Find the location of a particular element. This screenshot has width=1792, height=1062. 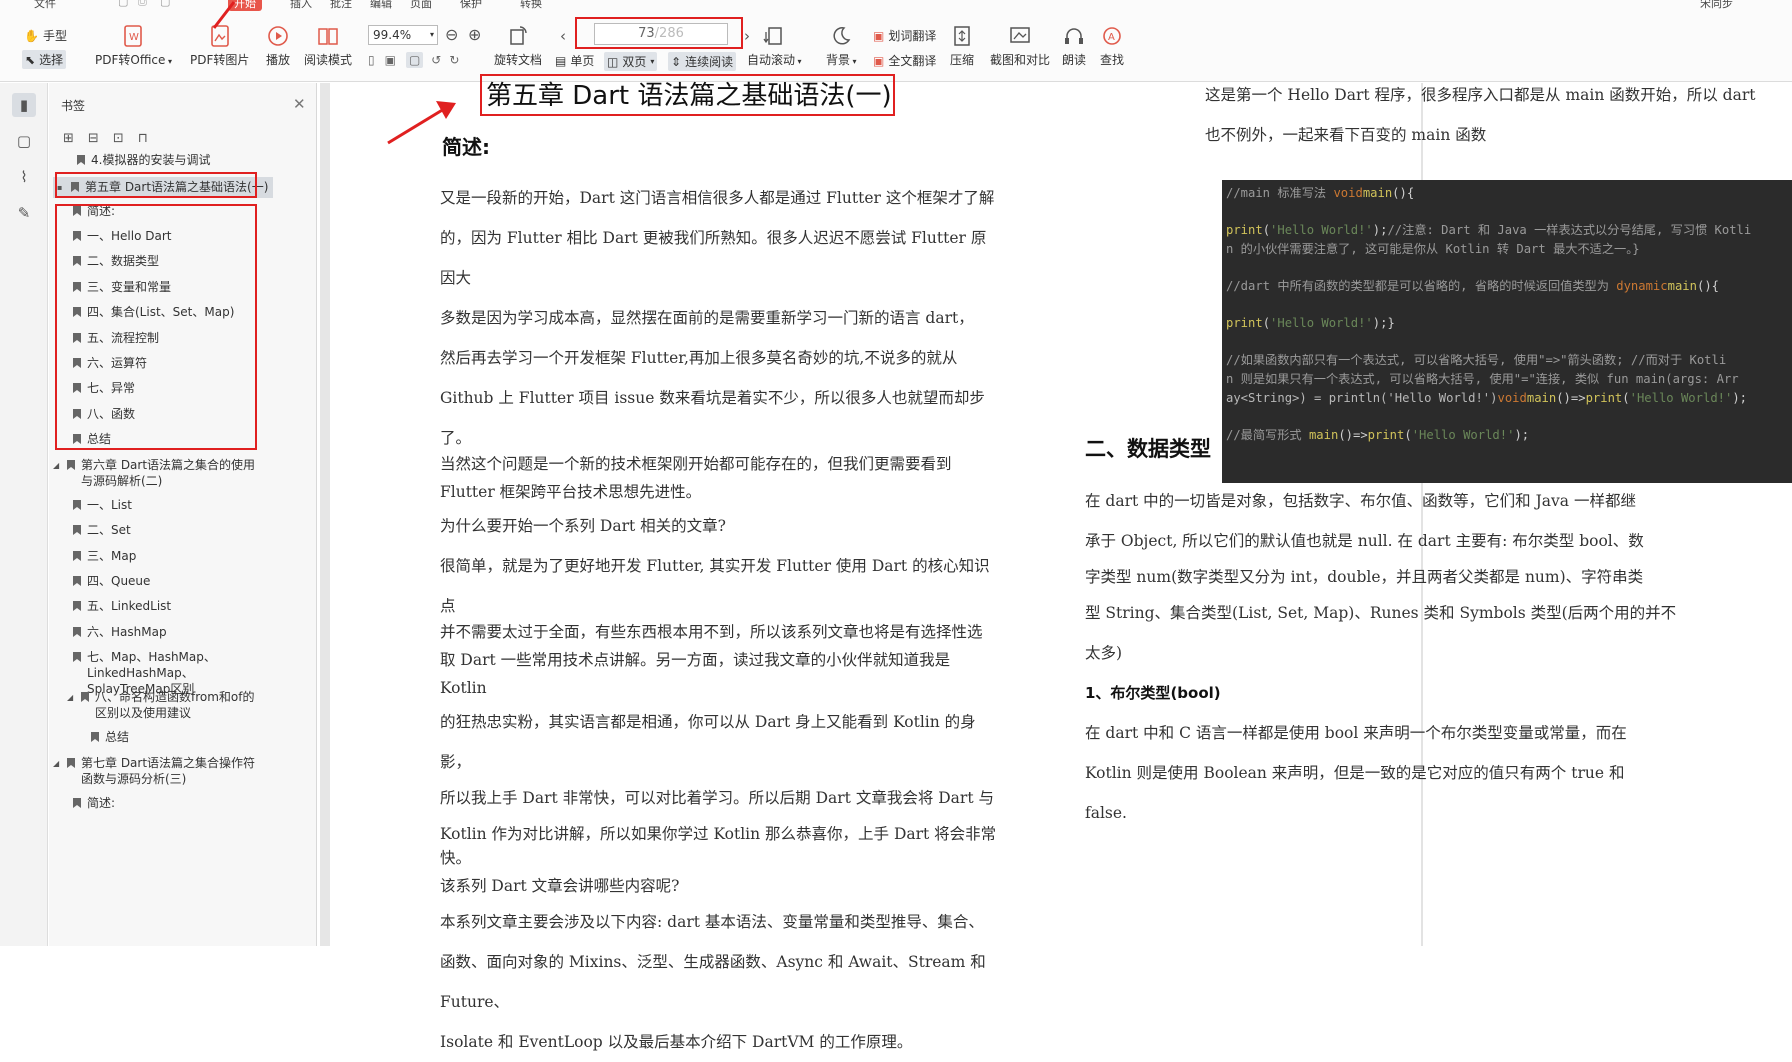

fit-icons: ▯ ▣ ▢ ↺ ↻ is located at coordinates (413, 60).